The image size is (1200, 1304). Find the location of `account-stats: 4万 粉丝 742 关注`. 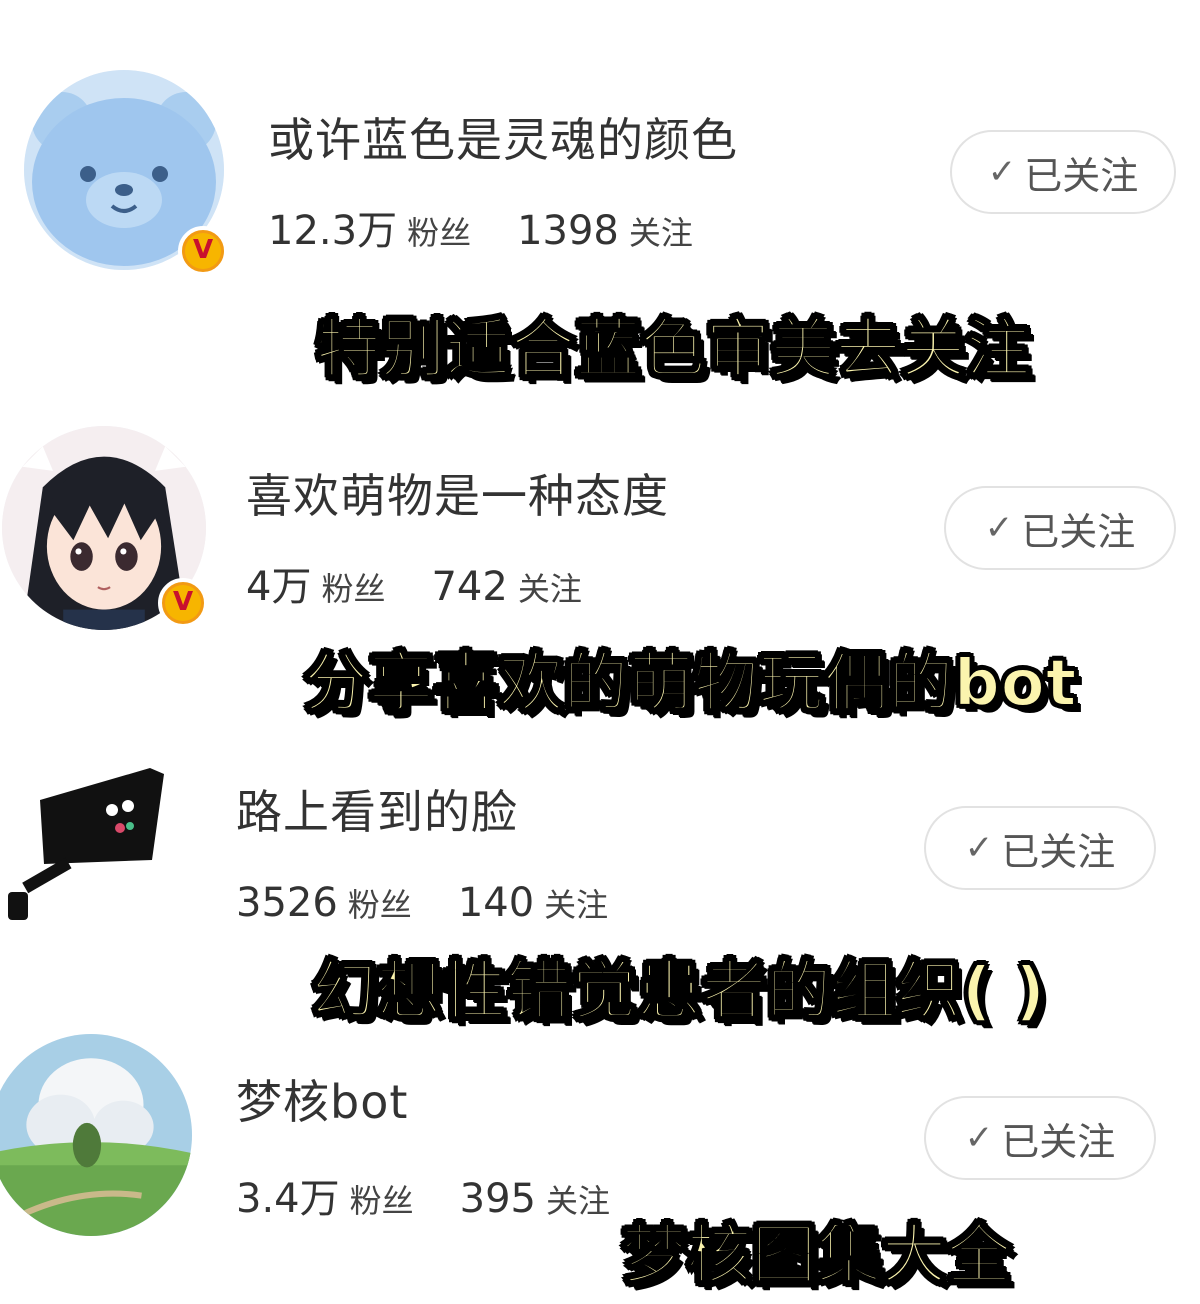

account-stats: 4万 粉丝 742 关注 is located at coordinates (437, 583).